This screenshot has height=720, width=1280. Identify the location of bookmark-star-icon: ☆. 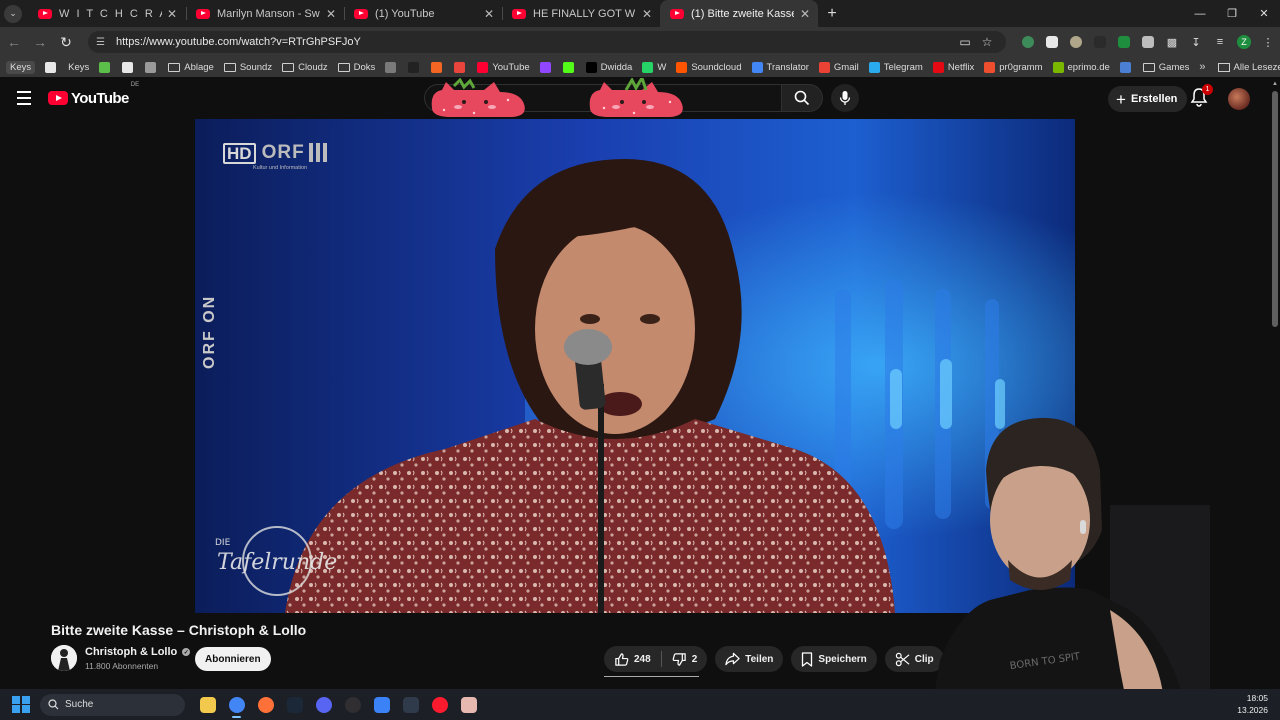
(987, 42).